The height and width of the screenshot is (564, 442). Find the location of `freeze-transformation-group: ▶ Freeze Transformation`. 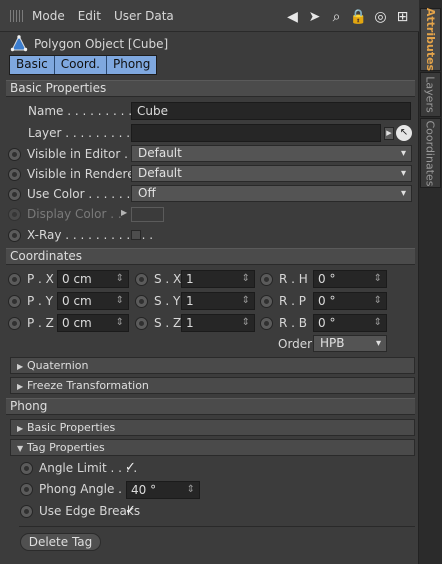

freeze-transformation-group: ▶ Freeze Transformation is located at coordinates (212, 385).